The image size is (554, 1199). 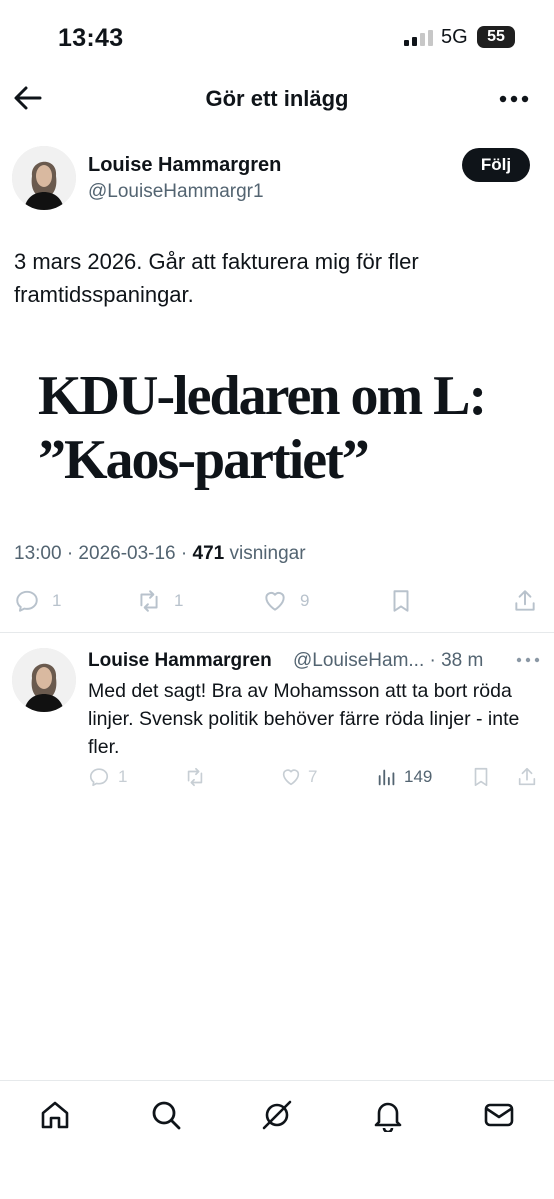 What do you see at coordinates (528, 660) in the screenshot?
I see `reply-more-icon` at bounding box center [528, 660].